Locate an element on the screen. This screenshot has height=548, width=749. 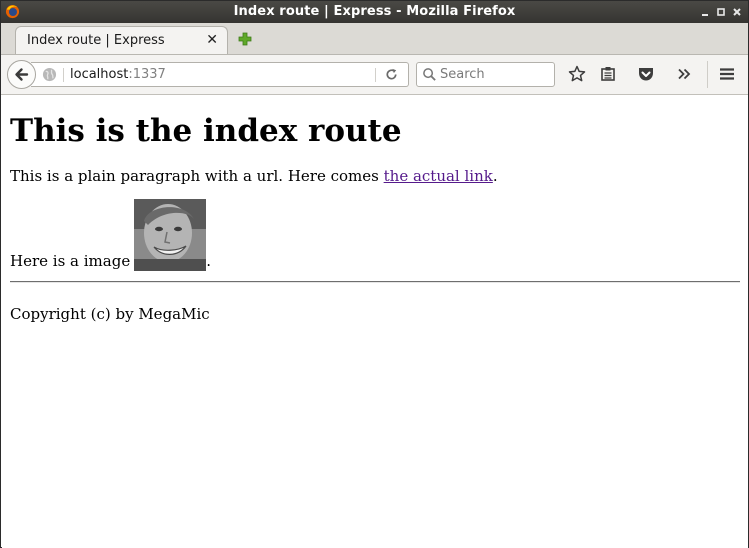
image-line-text: Here is a image is located at coordinates (70, 261).